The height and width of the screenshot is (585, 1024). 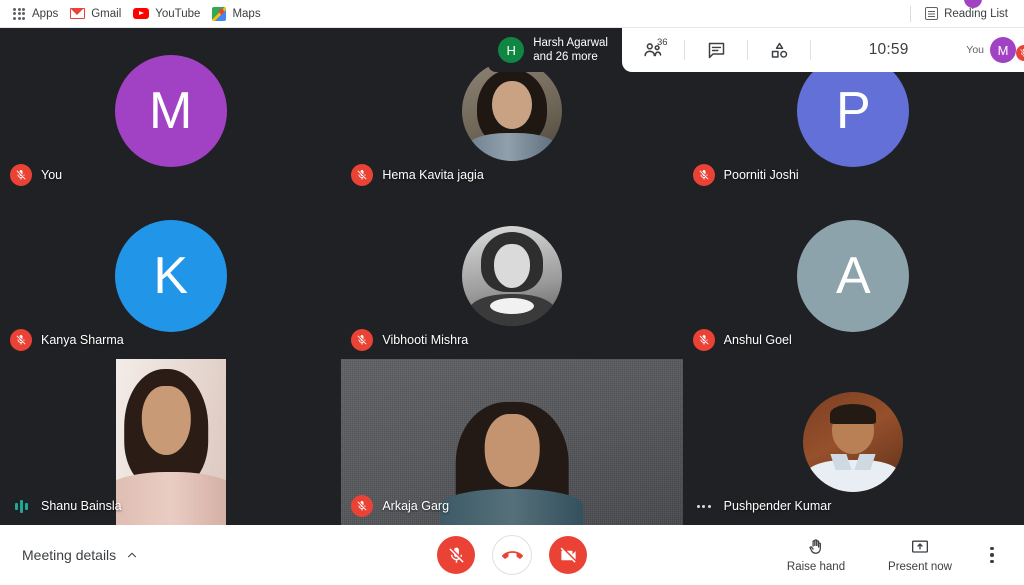 What do you see at coordinates (82, 340) in the screenshot?
I see `participant-name: Kanya Sharma` at bounding box center [82, 340].